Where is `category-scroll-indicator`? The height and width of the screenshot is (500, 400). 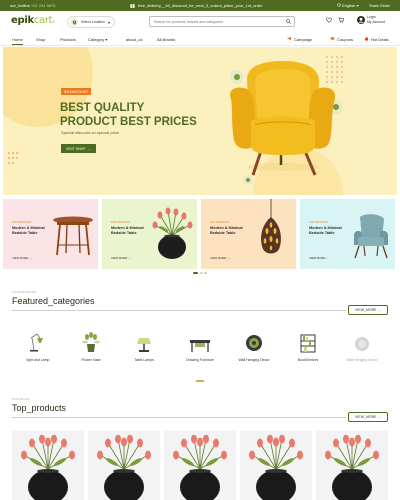
category-scroll-indicator is located at coordinates (200, 381).